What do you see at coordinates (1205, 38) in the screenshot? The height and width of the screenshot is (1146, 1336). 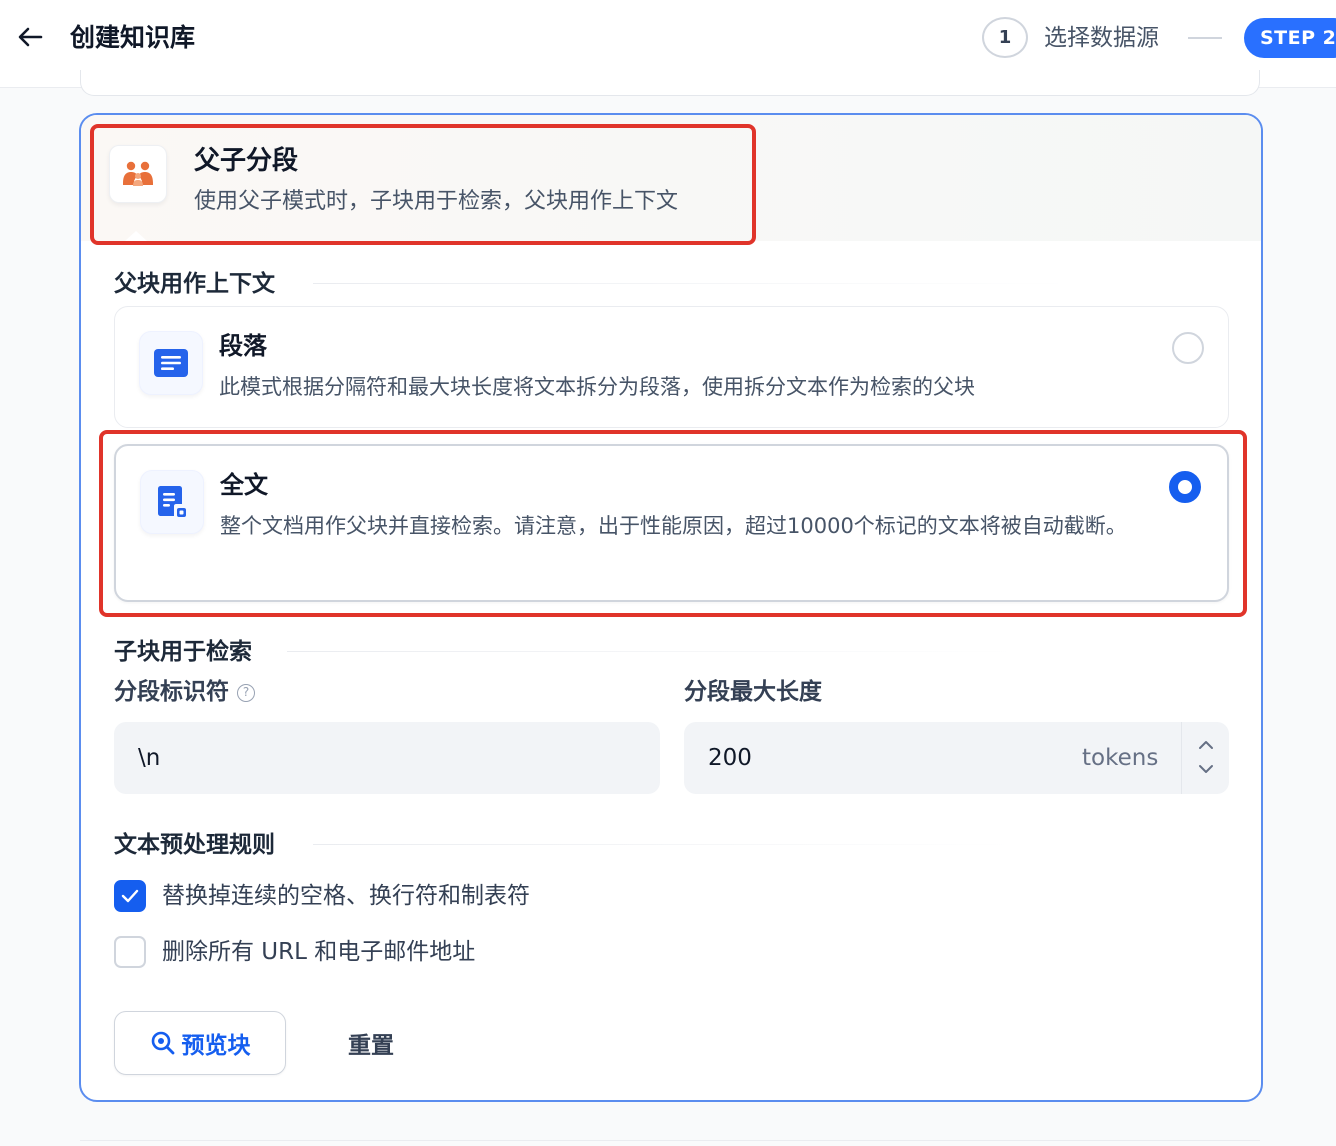 I see `step-connector` at bounding box center [1205, 38].